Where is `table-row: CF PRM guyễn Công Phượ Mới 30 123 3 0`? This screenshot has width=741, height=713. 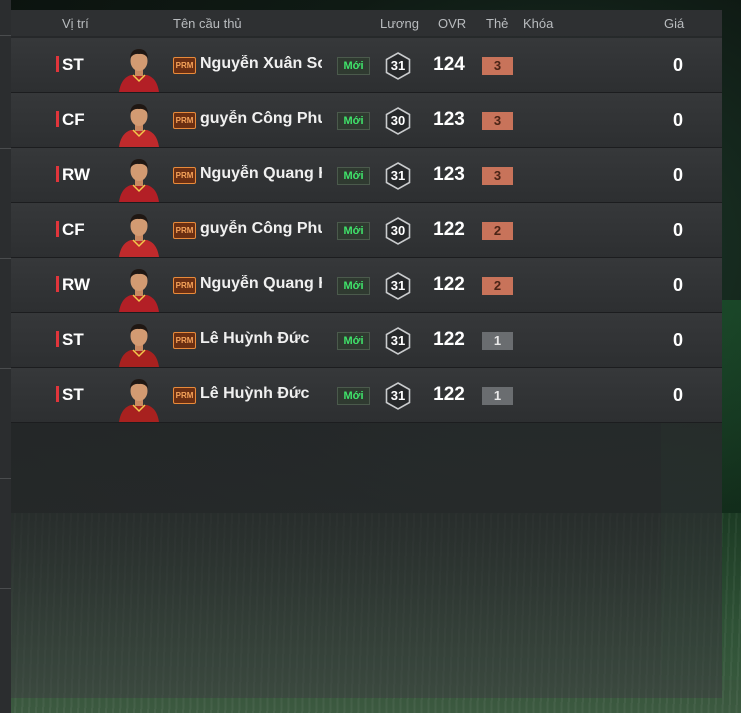 table-row: CF PRM guyễn Công Phượ Mới 30 123 3 0 is located at coordinates (366, 120).